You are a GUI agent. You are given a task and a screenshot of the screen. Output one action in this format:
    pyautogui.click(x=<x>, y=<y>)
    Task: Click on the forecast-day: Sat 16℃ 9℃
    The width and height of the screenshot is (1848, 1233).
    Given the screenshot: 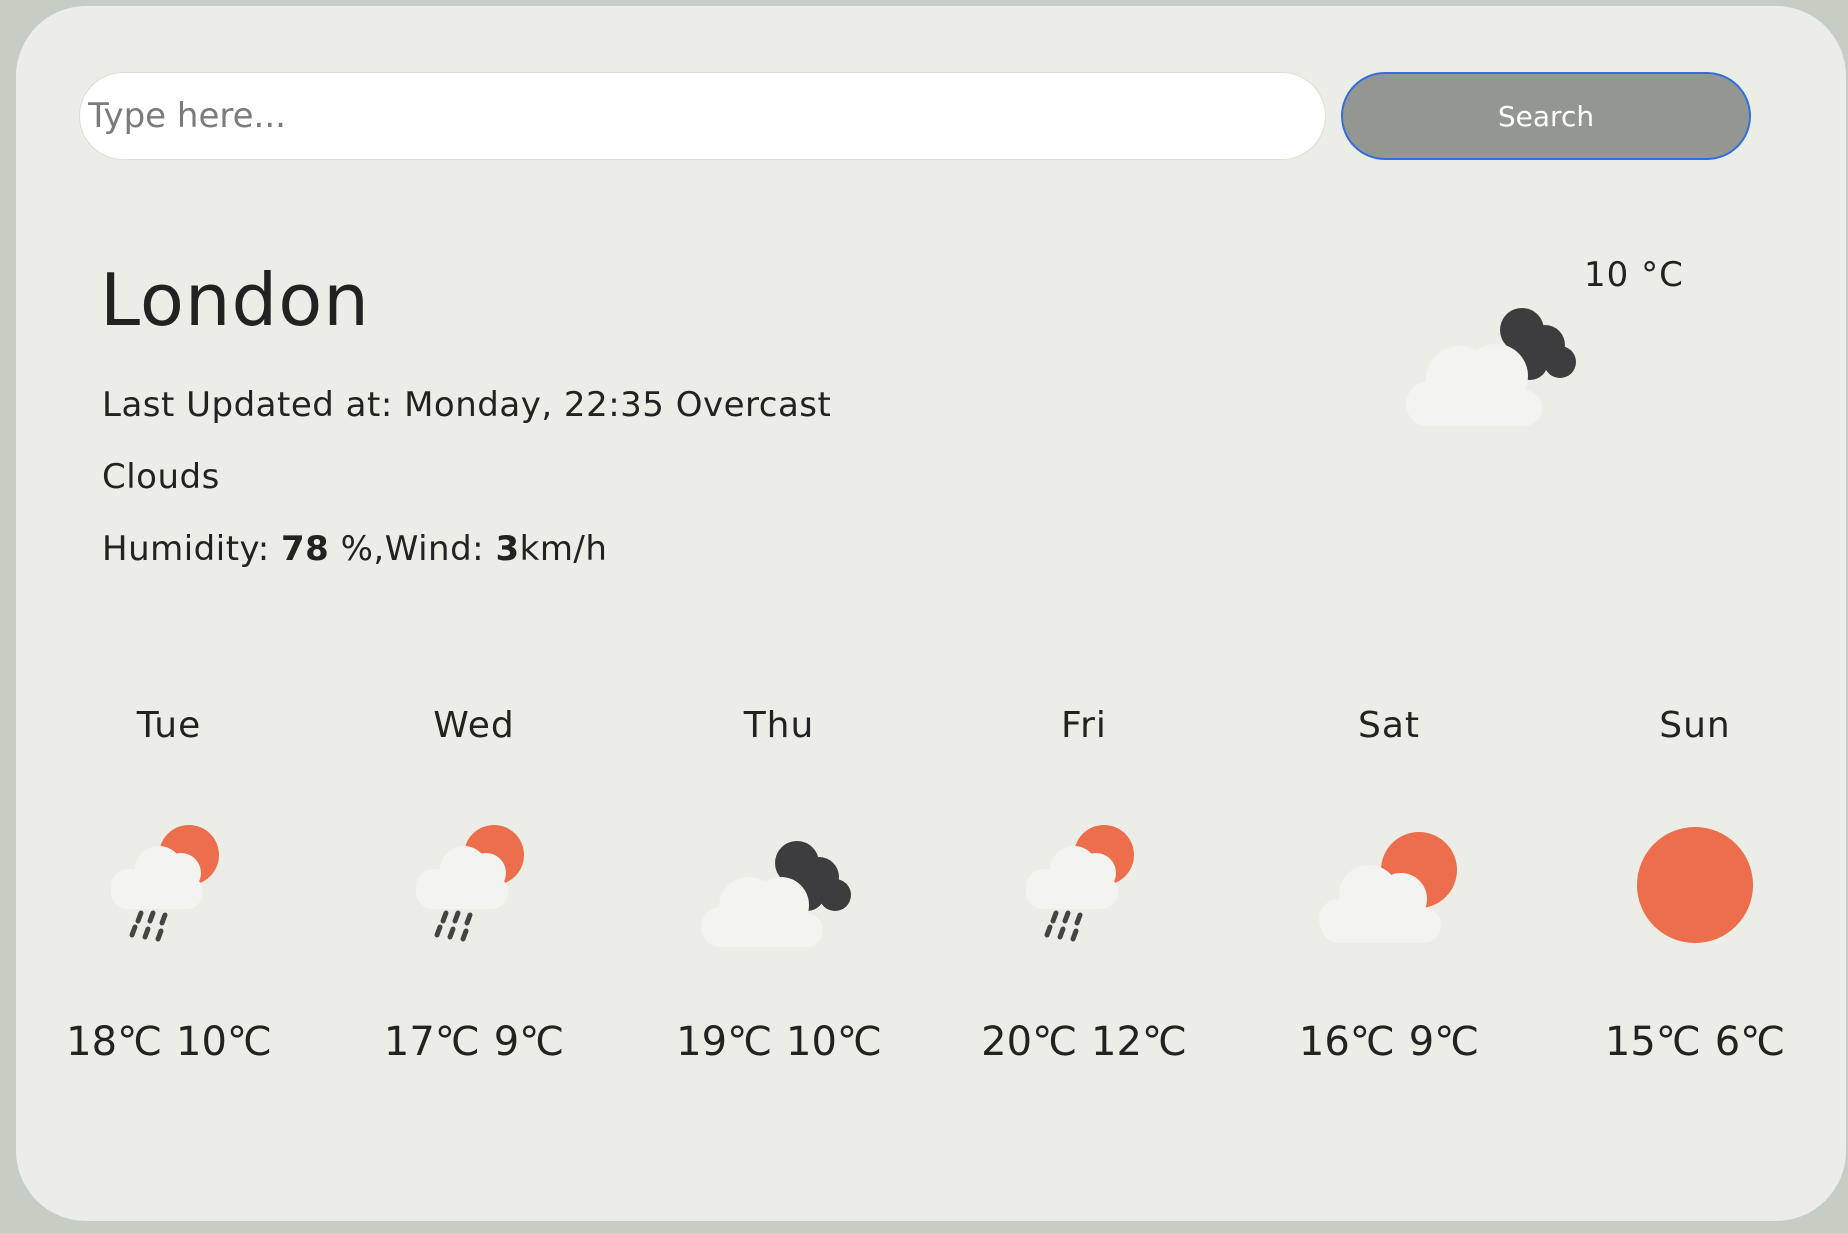 What is the action you would take?
    pyautogui.click(x=1389, y=885)
    